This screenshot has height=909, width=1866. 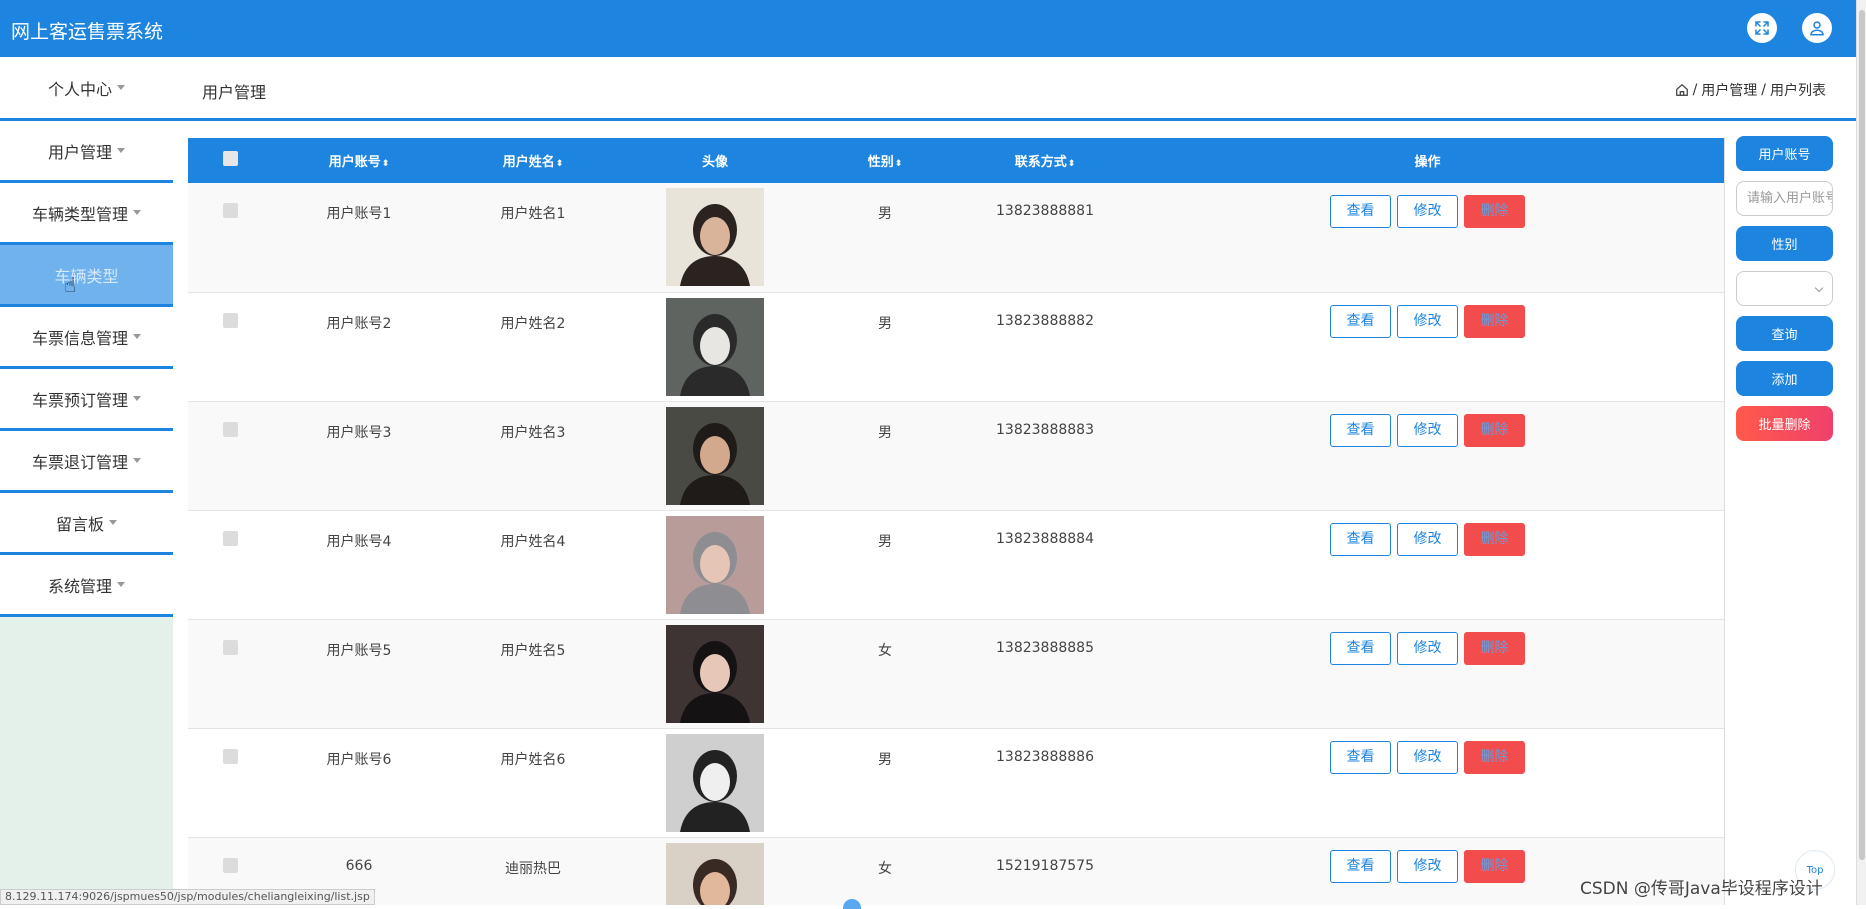 I want to click on add-button: 添加, so click(x=1784, y=378).